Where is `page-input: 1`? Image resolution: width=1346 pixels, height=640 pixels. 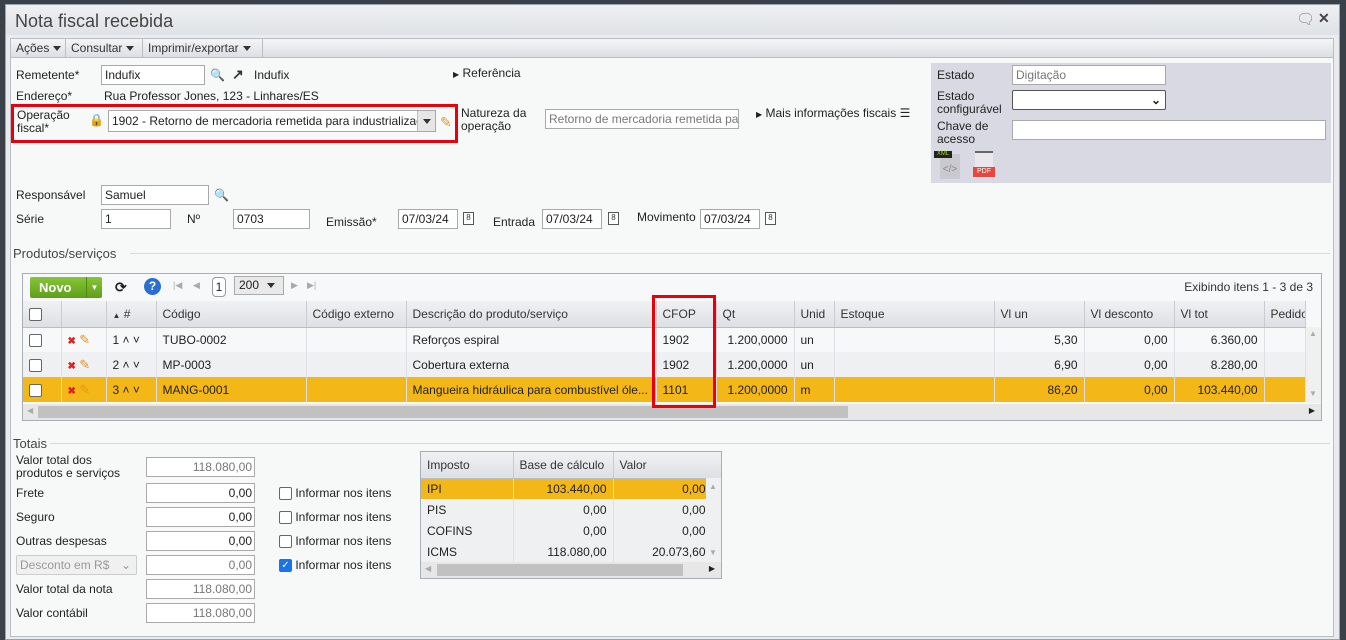
page-input: 1 is located at coordinates (219, 287).